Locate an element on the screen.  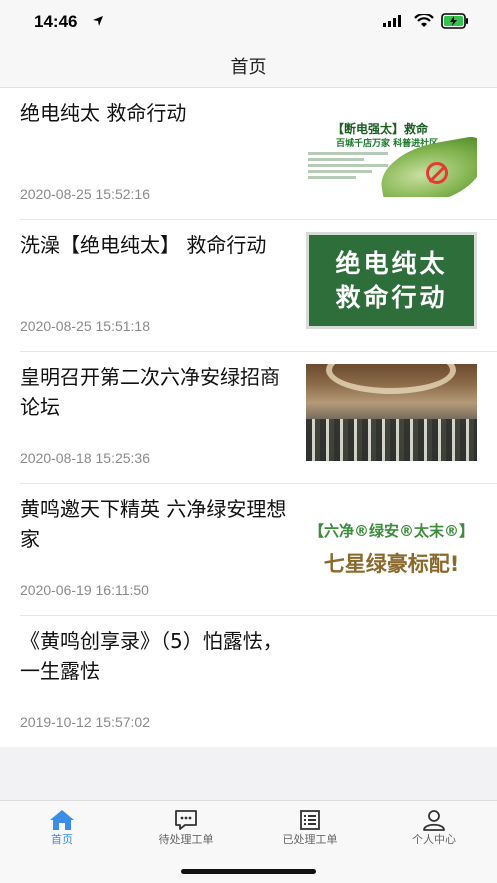
thumbnail-text: 【断电强太】救命 is located at coordinates (380, 129).